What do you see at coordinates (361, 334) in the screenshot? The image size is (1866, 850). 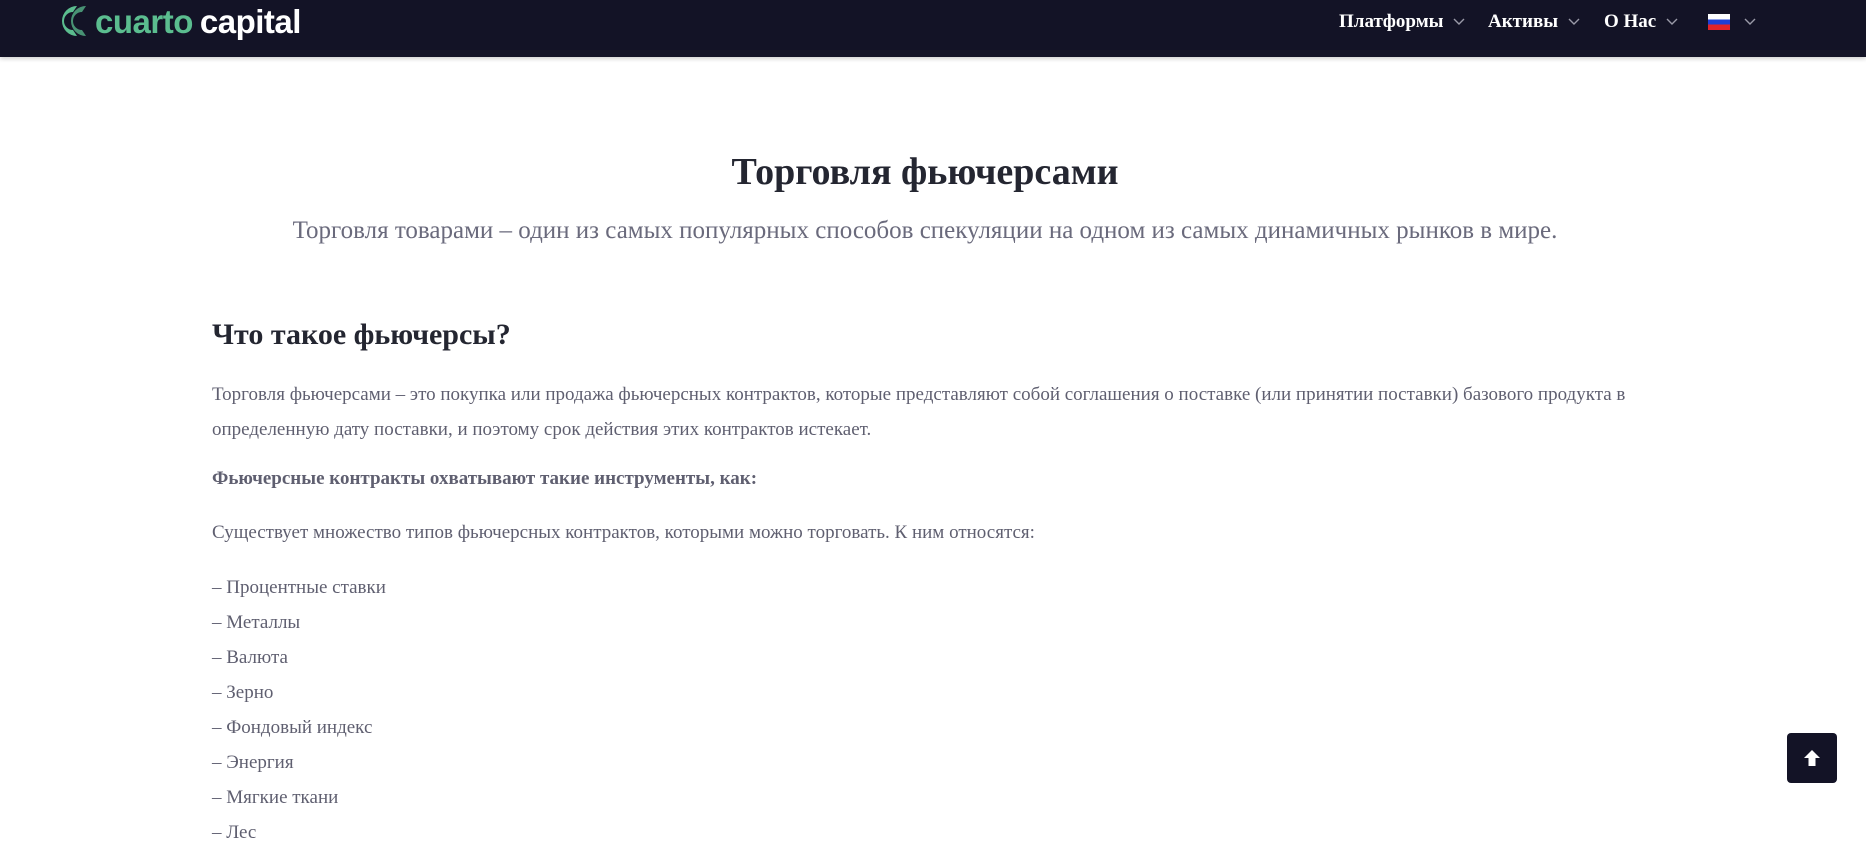 I see `section-heading: Что такое фьючерсы?` at bounding box center [361, 334].